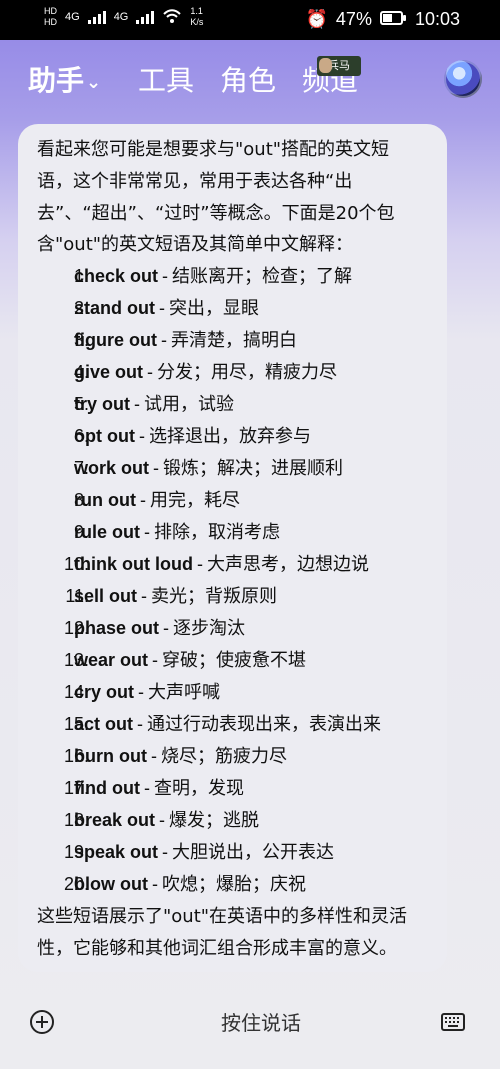 Image resolution: width=500 pixels, height=1069 pixels. What do you see at coordinates (159, 788) in the screenshot?
I see `phrase-text: find out - 查明，发现` at bounding box center [159, 788].